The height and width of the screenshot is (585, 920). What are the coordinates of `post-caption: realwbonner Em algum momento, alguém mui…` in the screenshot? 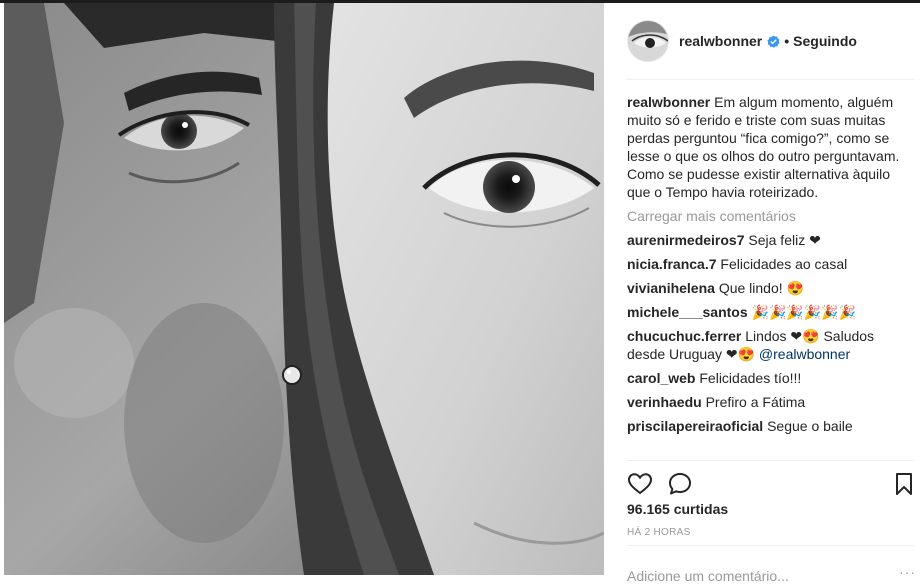 It's located at (770, 147).